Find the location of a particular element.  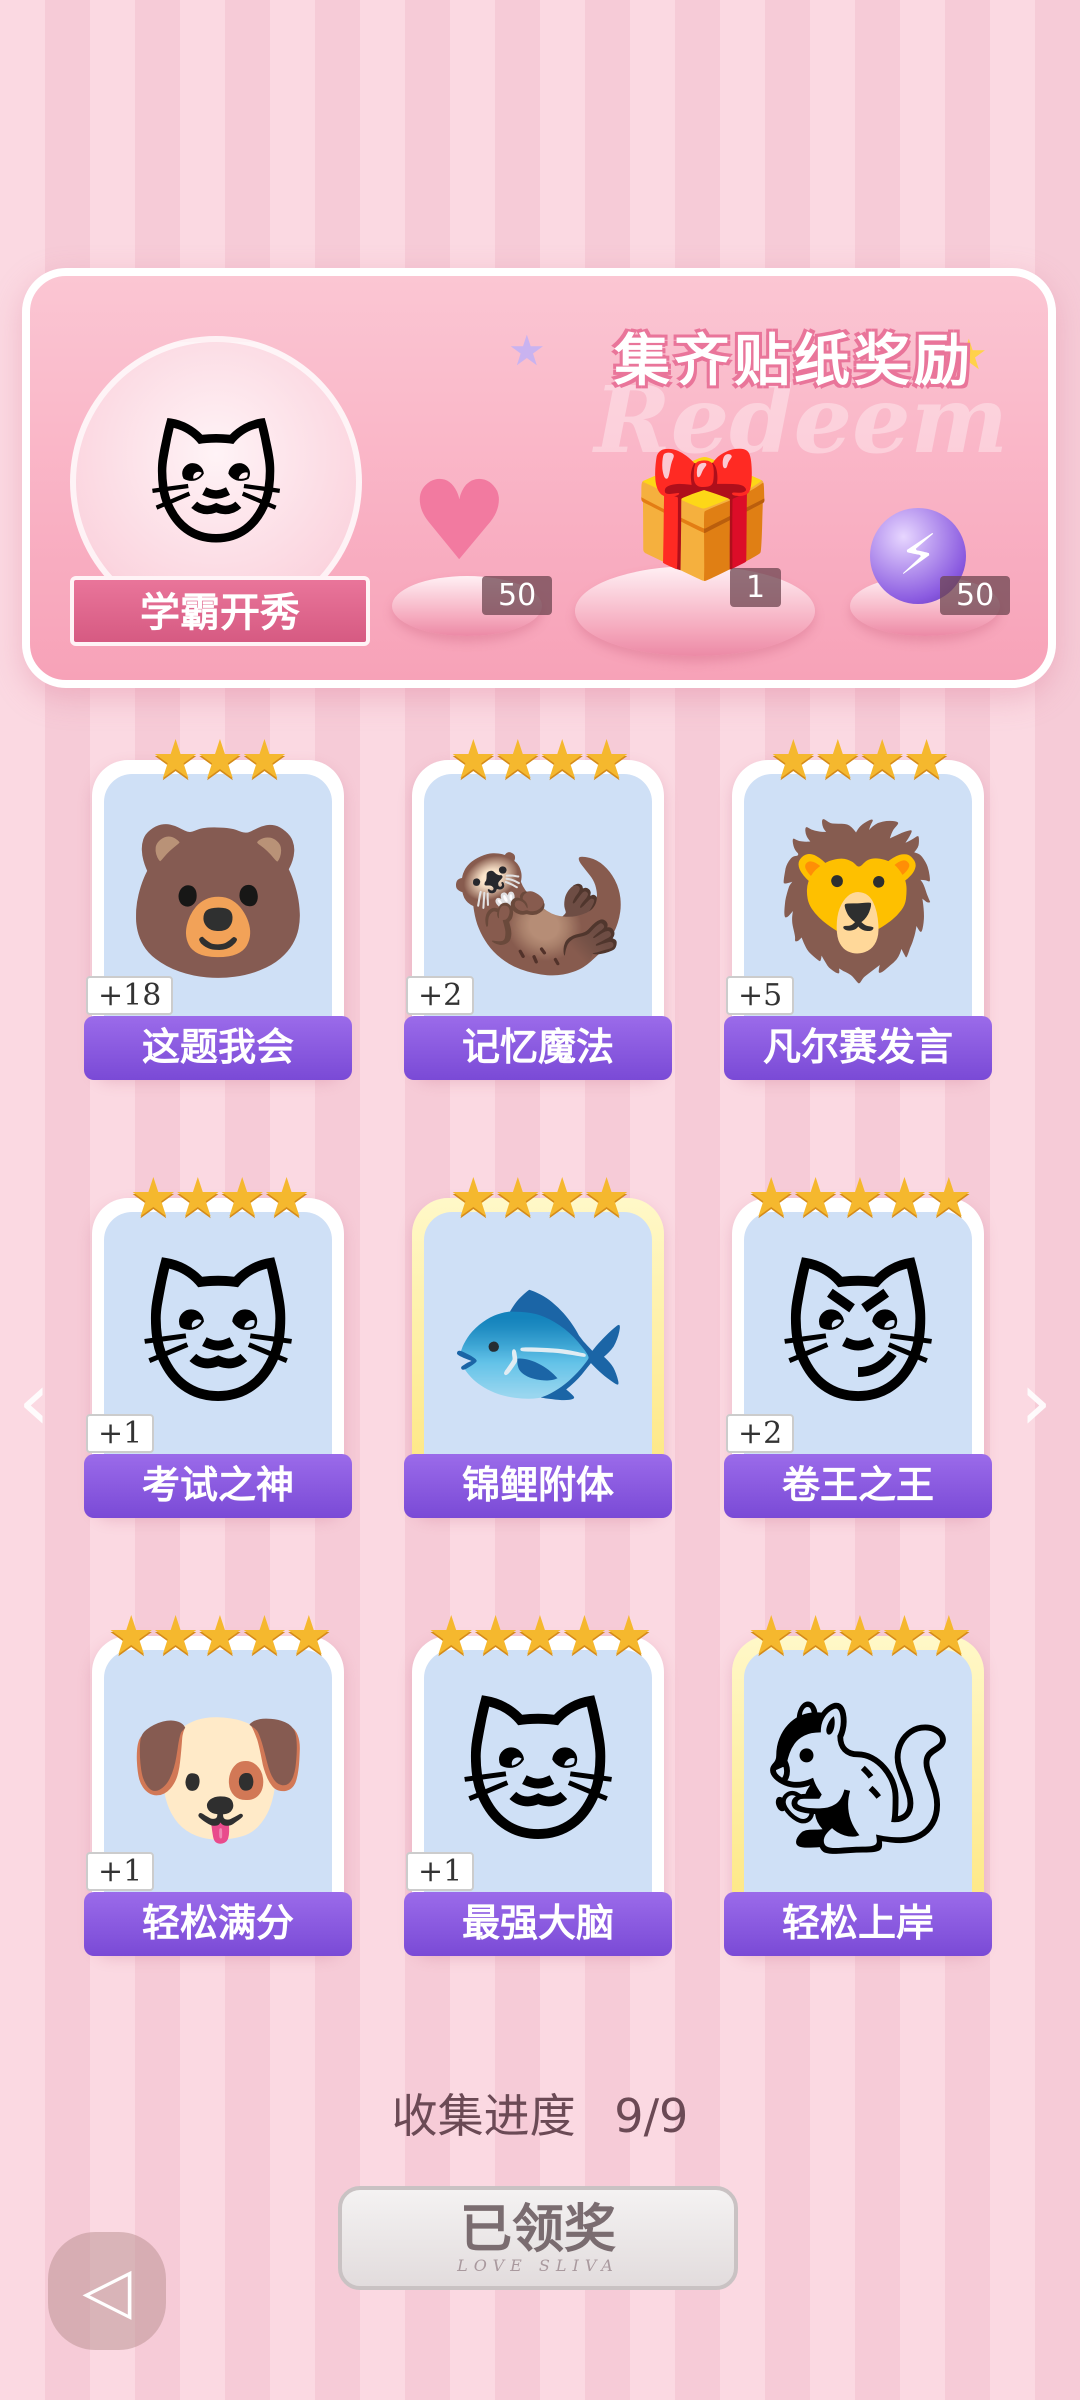

back-arrow-icon: ◁ is located at coordinates (107, 2291).